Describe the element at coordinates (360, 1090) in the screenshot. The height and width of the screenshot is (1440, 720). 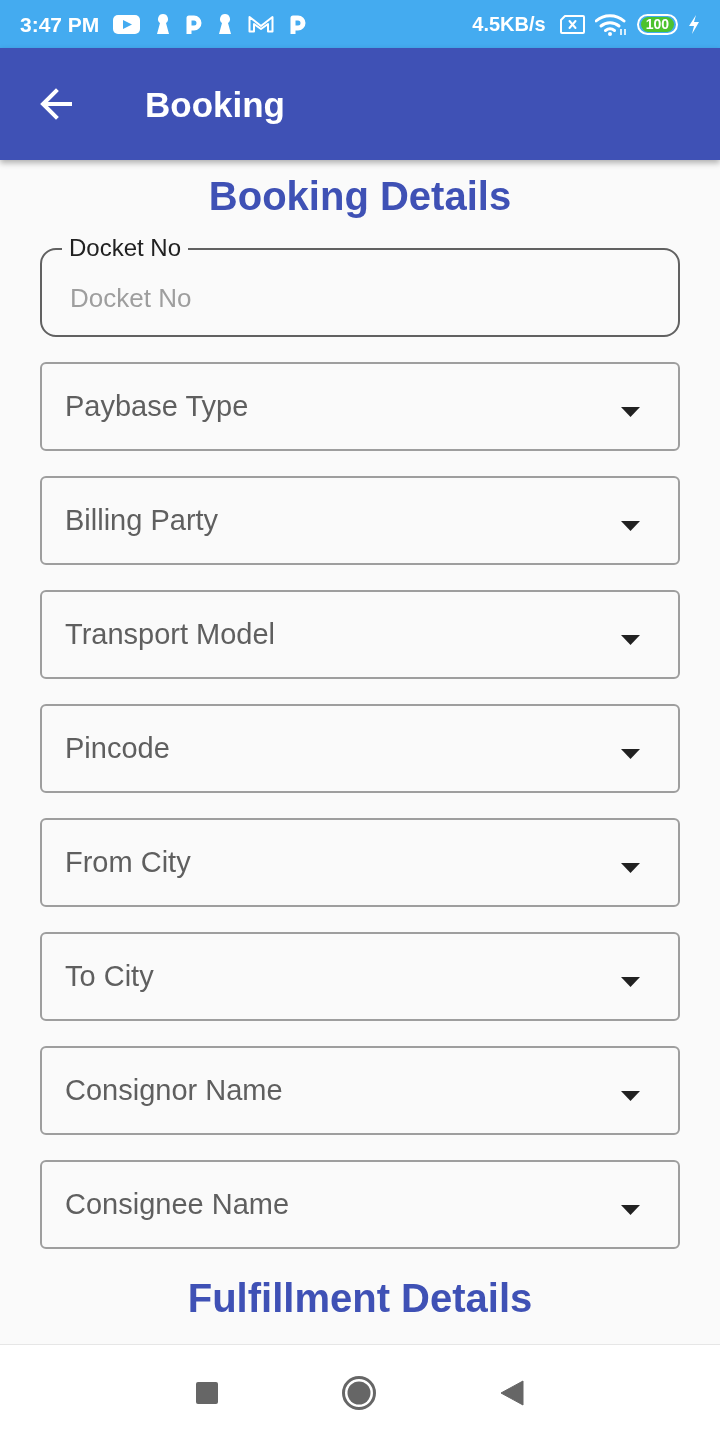
I see `dropdown: Consignor Name` at that location.